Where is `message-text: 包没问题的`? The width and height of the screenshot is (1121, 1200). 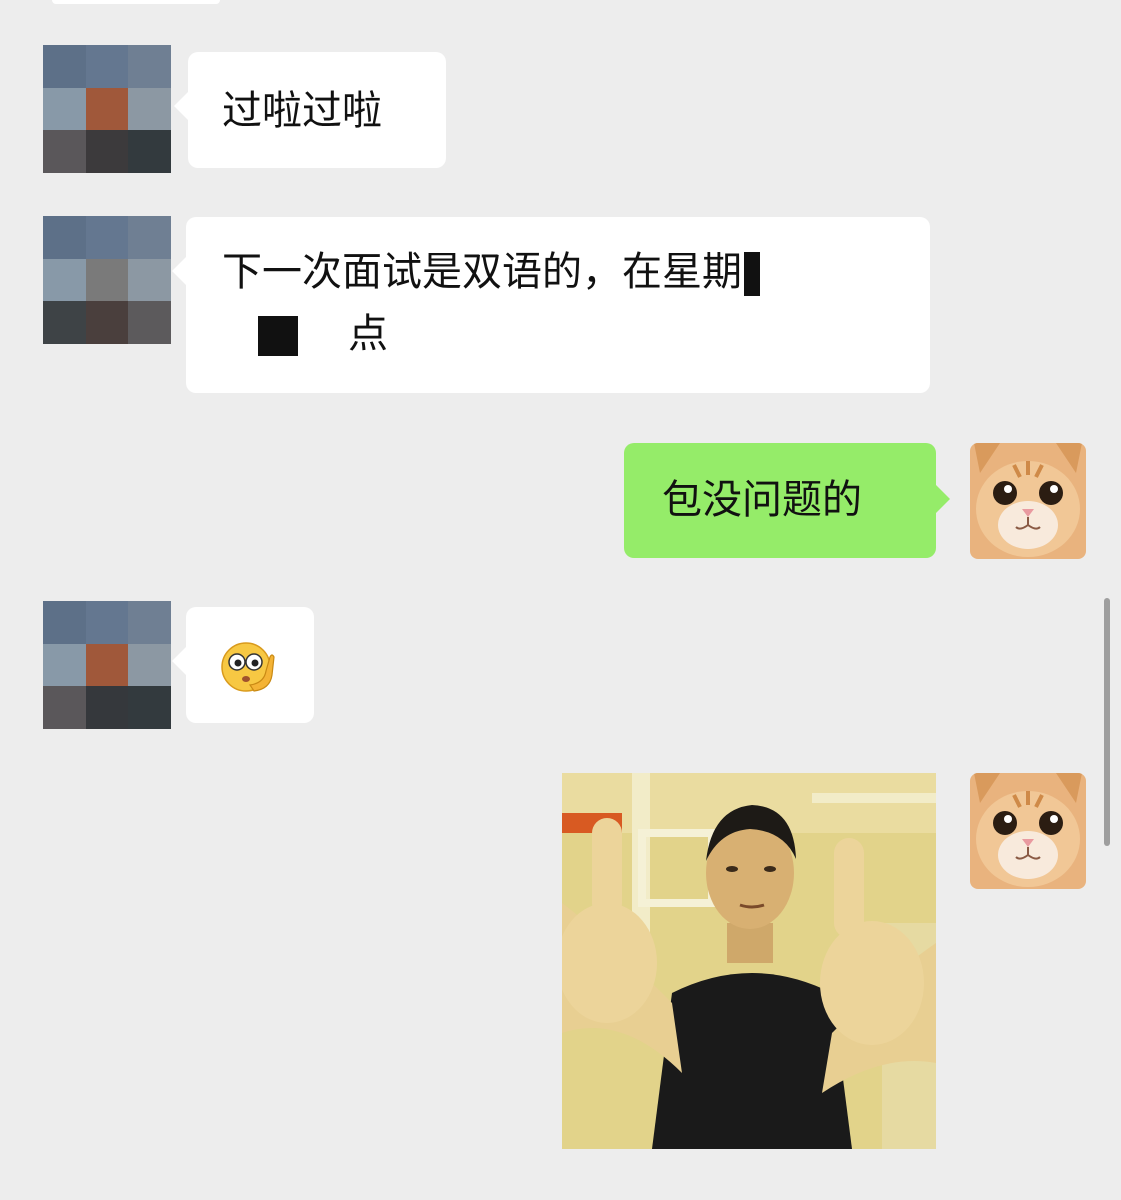 message-text: 包没问题的 is located at coordinates (762, 500).